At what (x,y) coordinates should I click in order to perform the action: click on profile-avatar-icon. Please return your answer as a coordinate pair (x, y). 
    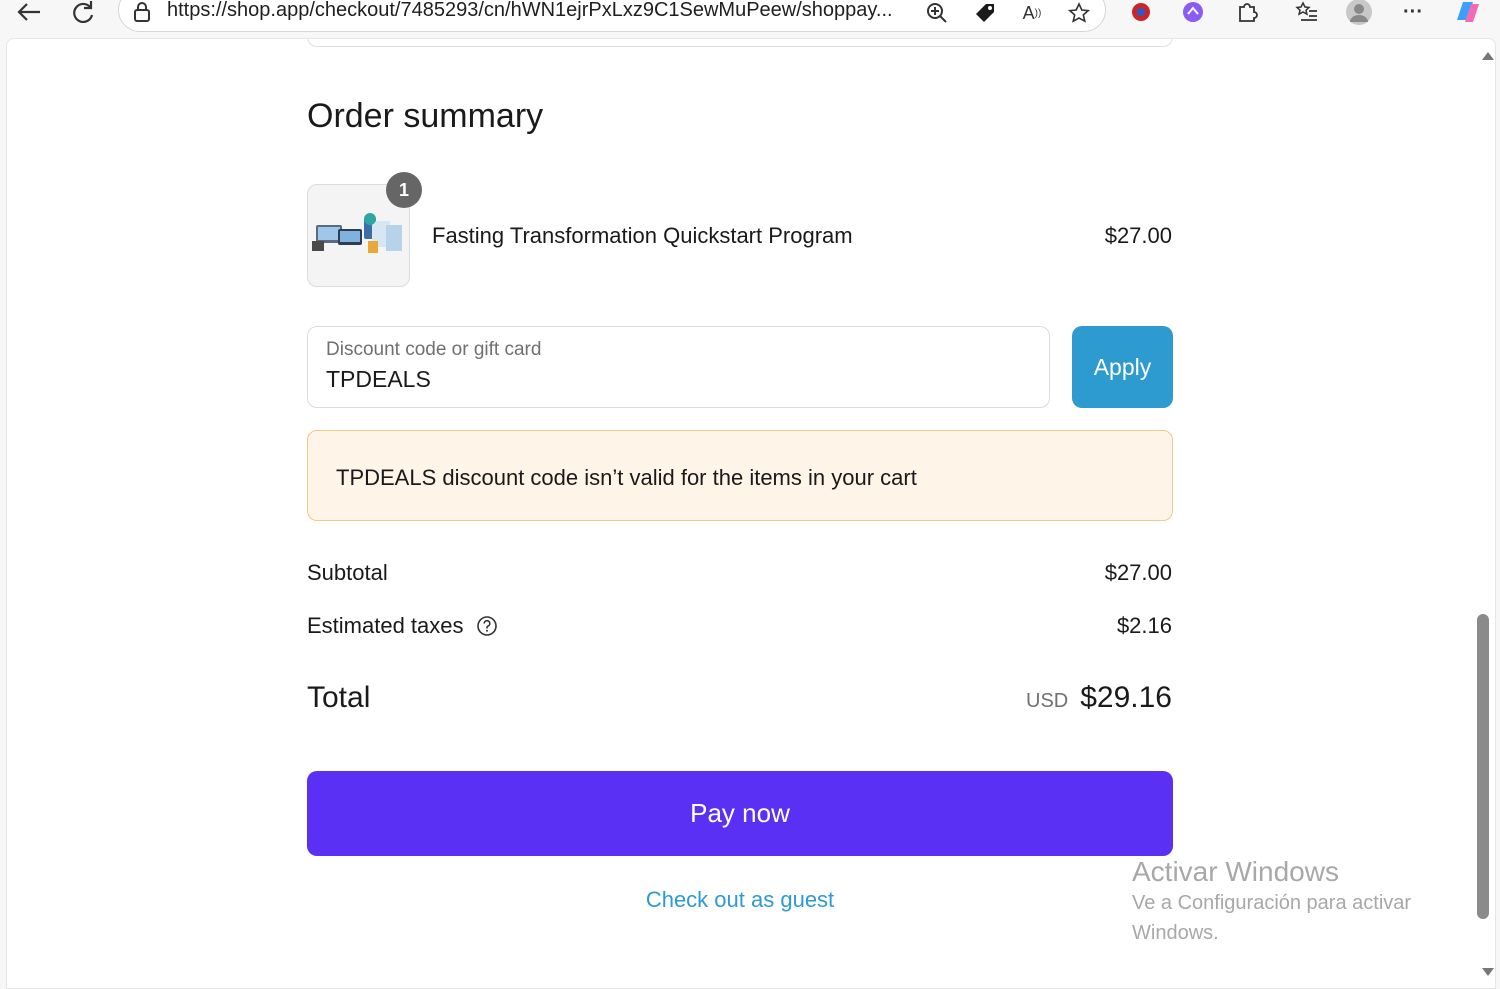
    Looking at the image, I should click on (1359, 12).